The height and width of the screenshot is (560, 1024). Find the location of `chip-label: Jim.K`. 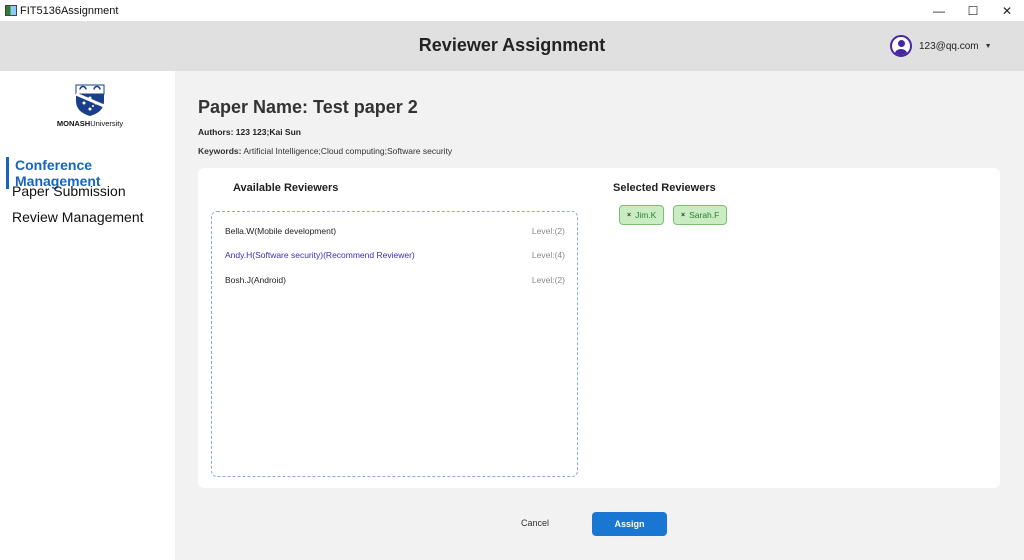

chip-label: Jim.K is located at coordinates (646, 215).